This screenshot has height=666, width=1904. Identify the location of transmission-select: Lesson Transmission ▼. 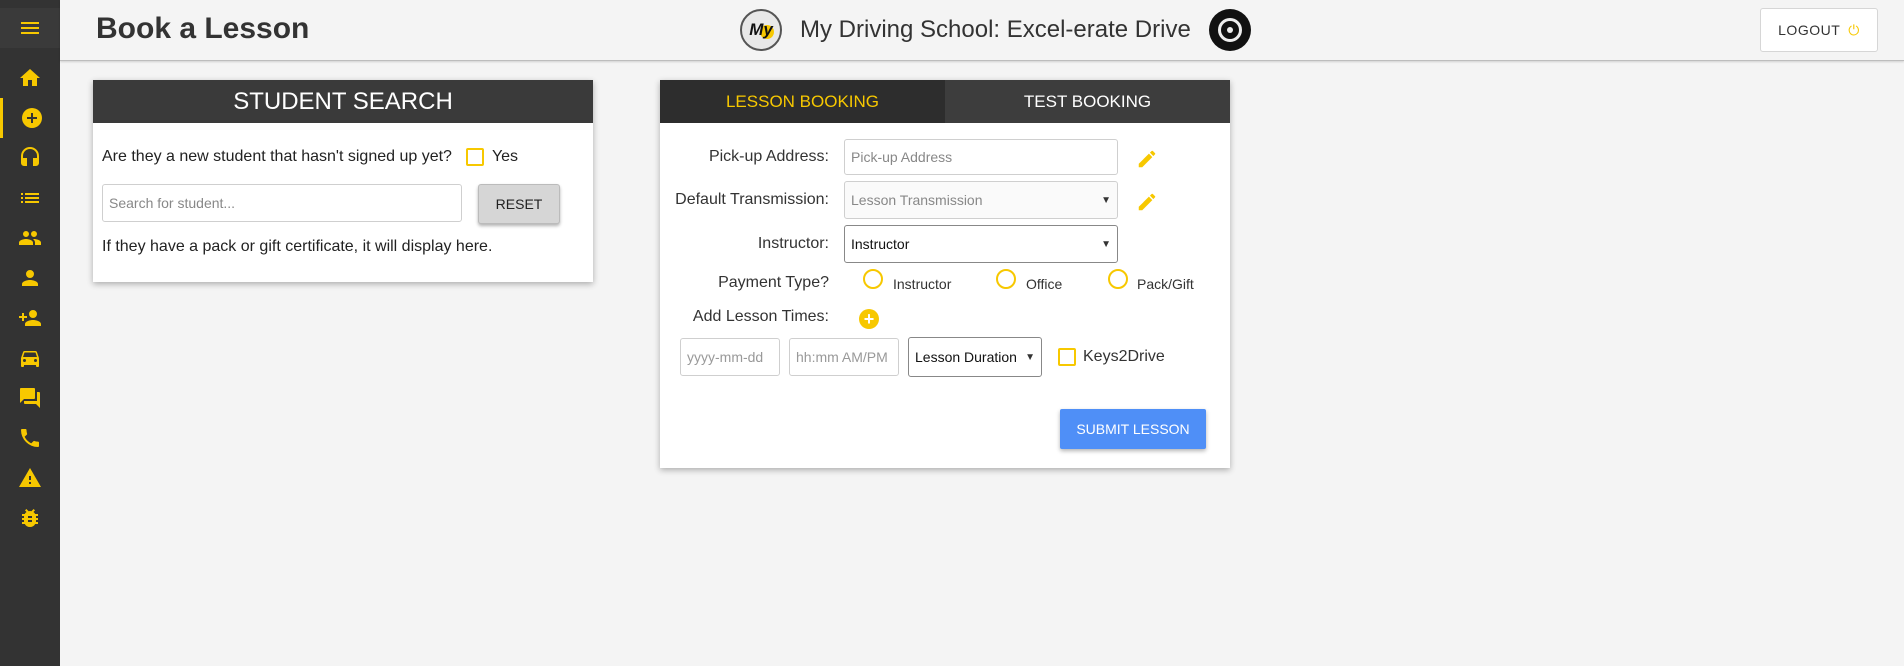
(981, 200).